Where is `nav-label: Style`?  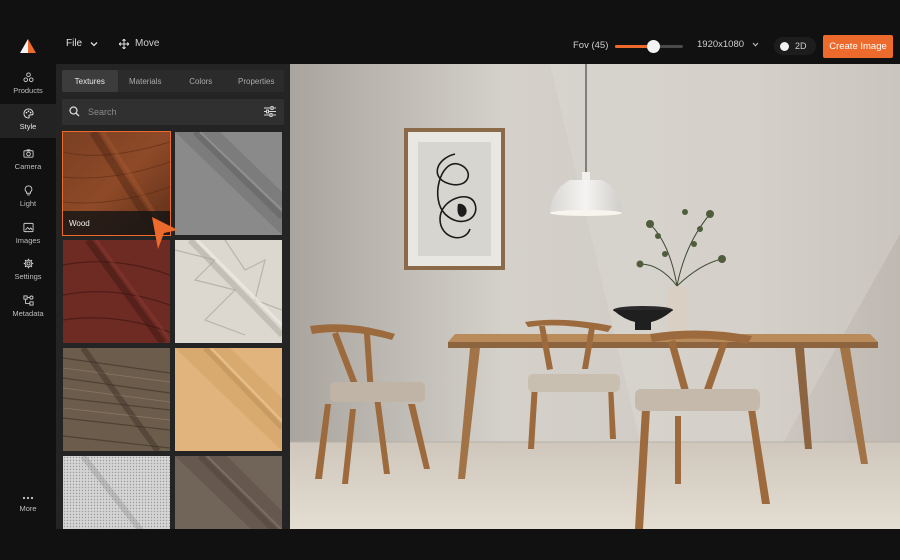 nav-label: Style is located at coordinates (28, 126).